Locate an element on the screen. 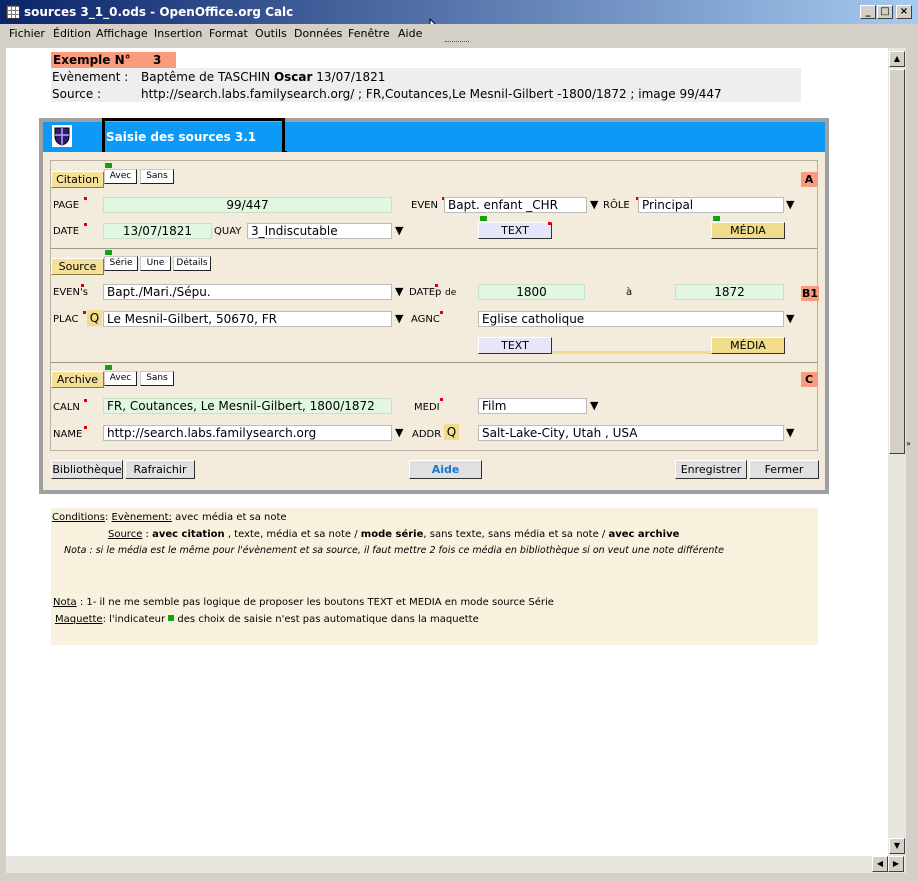  scroll-right-icon: ▶ is located at coordinates (896, 864).